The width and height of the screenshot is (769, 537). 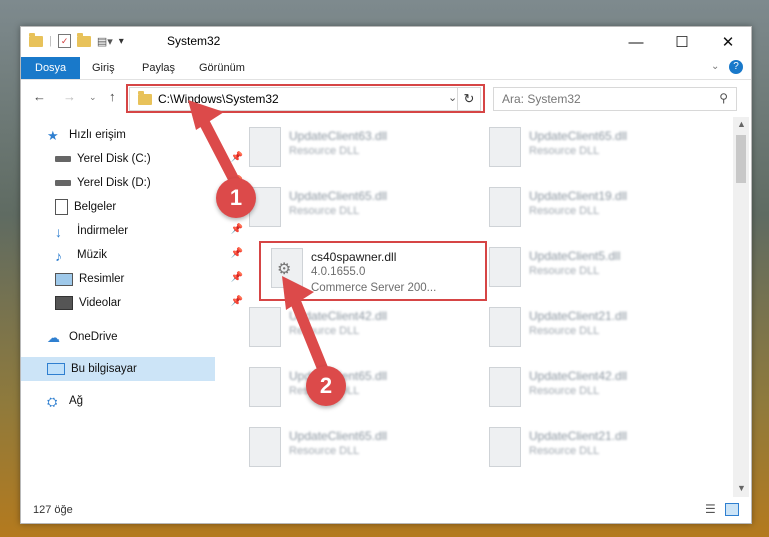 I want to click on maximize-button: ☐, so click(x=682, y=42).